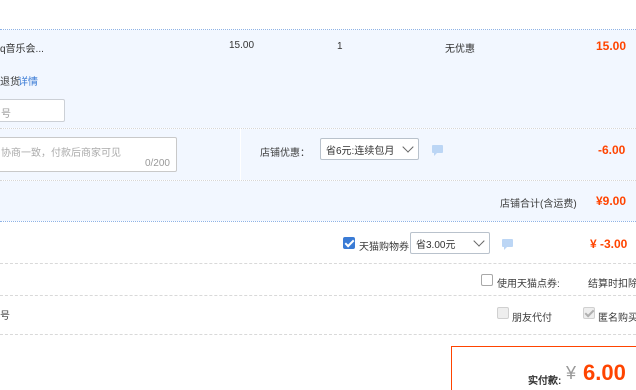  Describe the element at coordinates (32, 110) in the screenshot. I see `contact-input: 号` at that location.